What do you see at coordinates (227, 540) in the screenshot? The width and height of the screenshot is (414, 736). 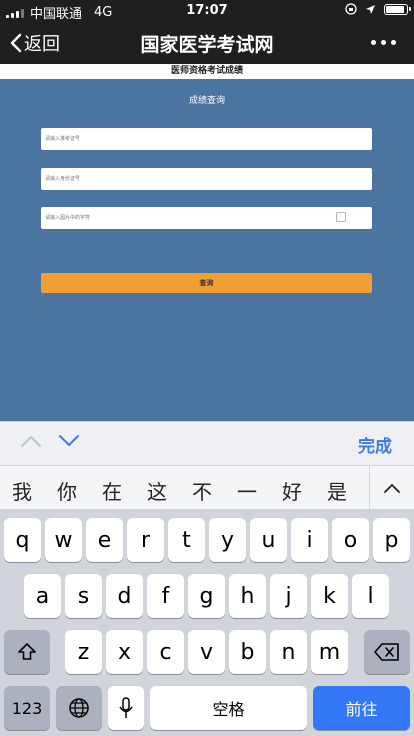 I see `key-y: y` at bounding box center [227, 540].